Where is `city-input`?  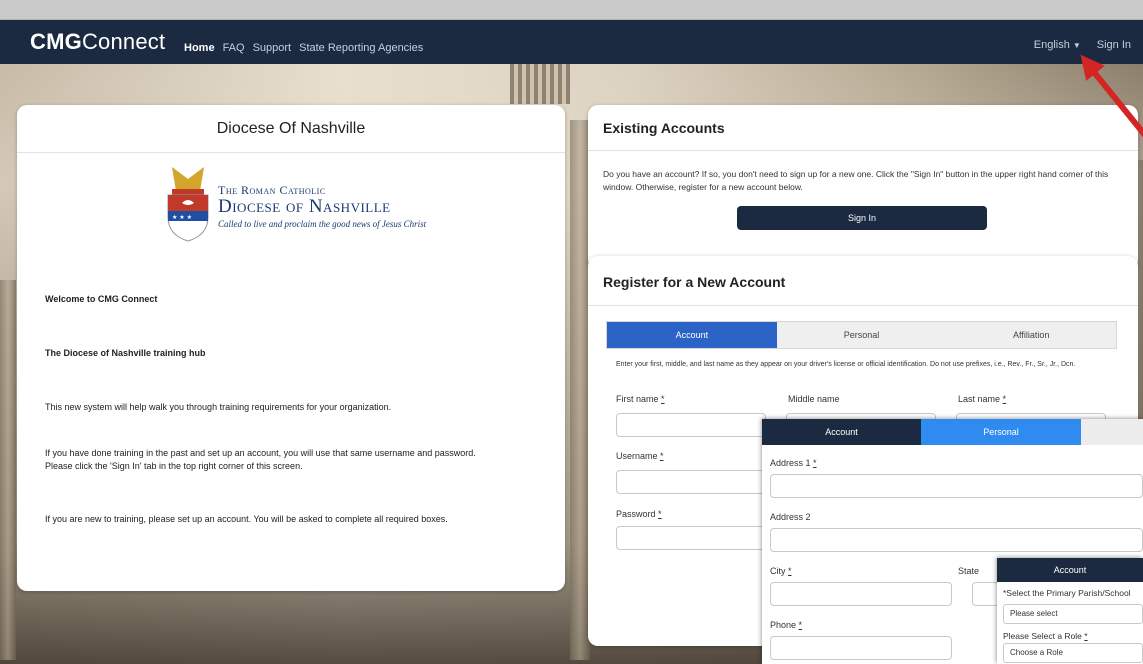
city-input is located at coordinates (861, 594).